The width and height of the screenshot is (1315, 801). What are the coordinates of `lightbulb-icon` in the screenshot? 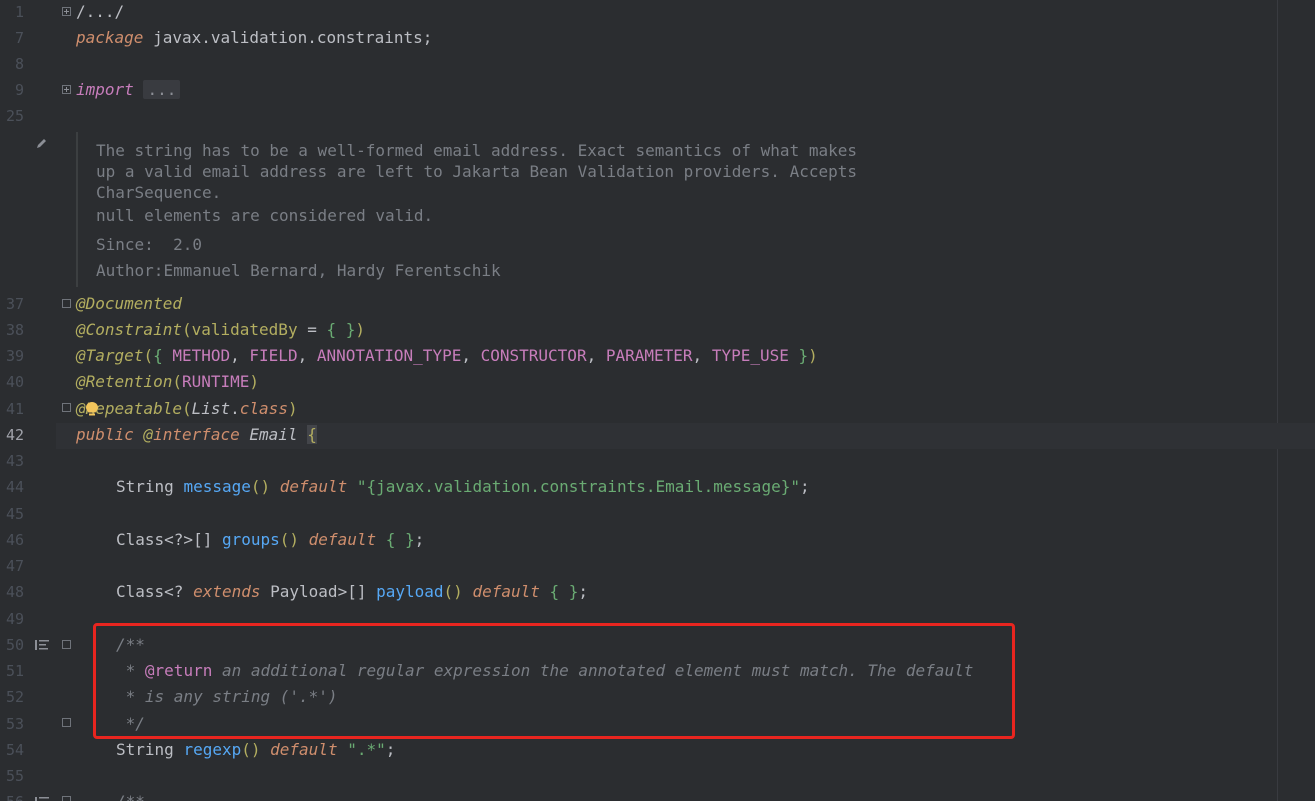 It's located at (92, 409).